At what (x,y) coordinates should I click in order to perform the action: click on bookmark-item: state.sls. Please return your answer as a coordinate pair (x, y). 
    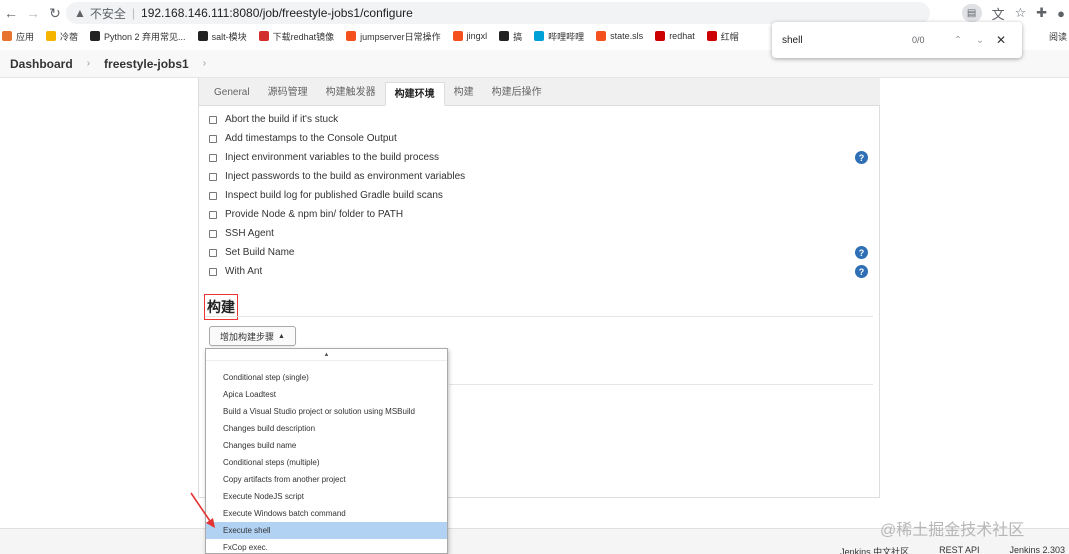
    Looking at the image, I should click on (619, 36).